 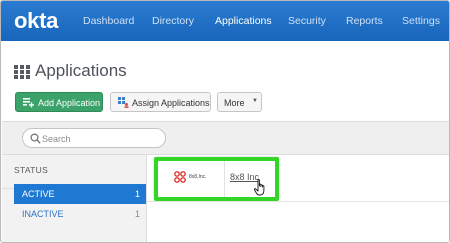 I want to click on status-filter-inactive: INACTIVE 1, so click(x=80, y=214).